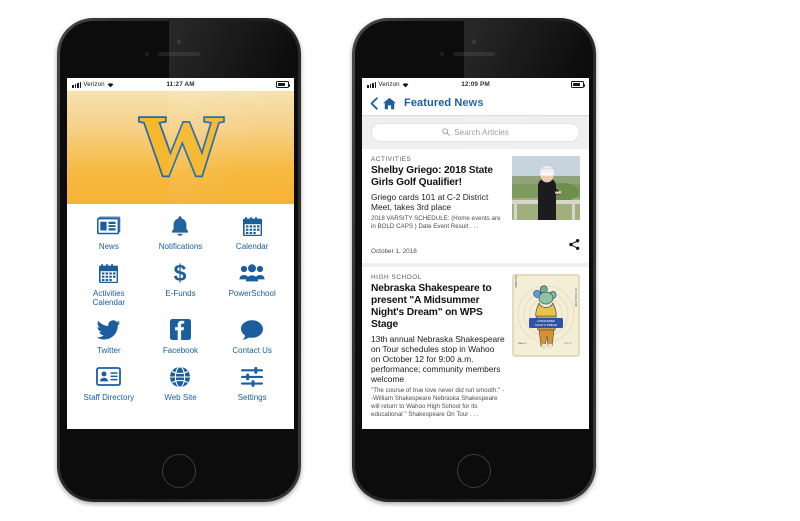 Image resolution: width=800 pixels, height=521 pixels. I want to click on clock-label: 11:27 AM, so click(180, 84).